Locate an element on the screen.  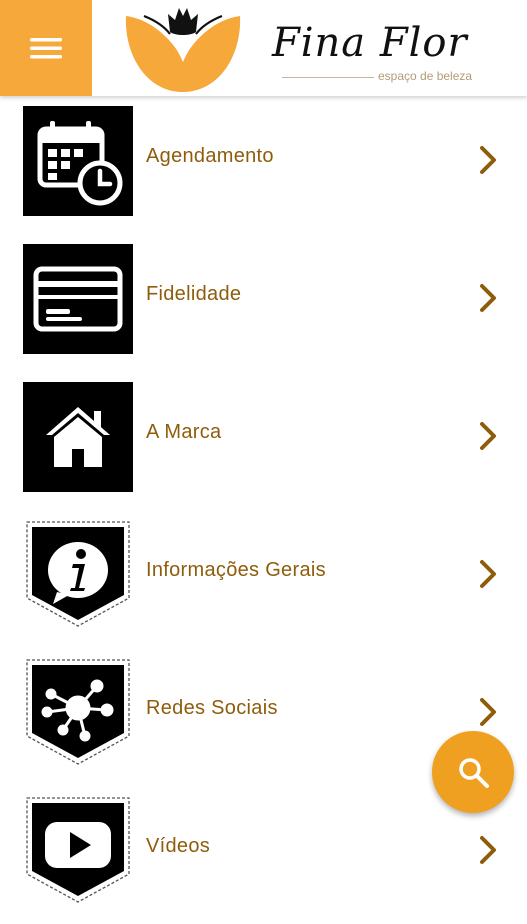
menu-item-fidelidade: Fidelidade is located at coordinates (263, 303).